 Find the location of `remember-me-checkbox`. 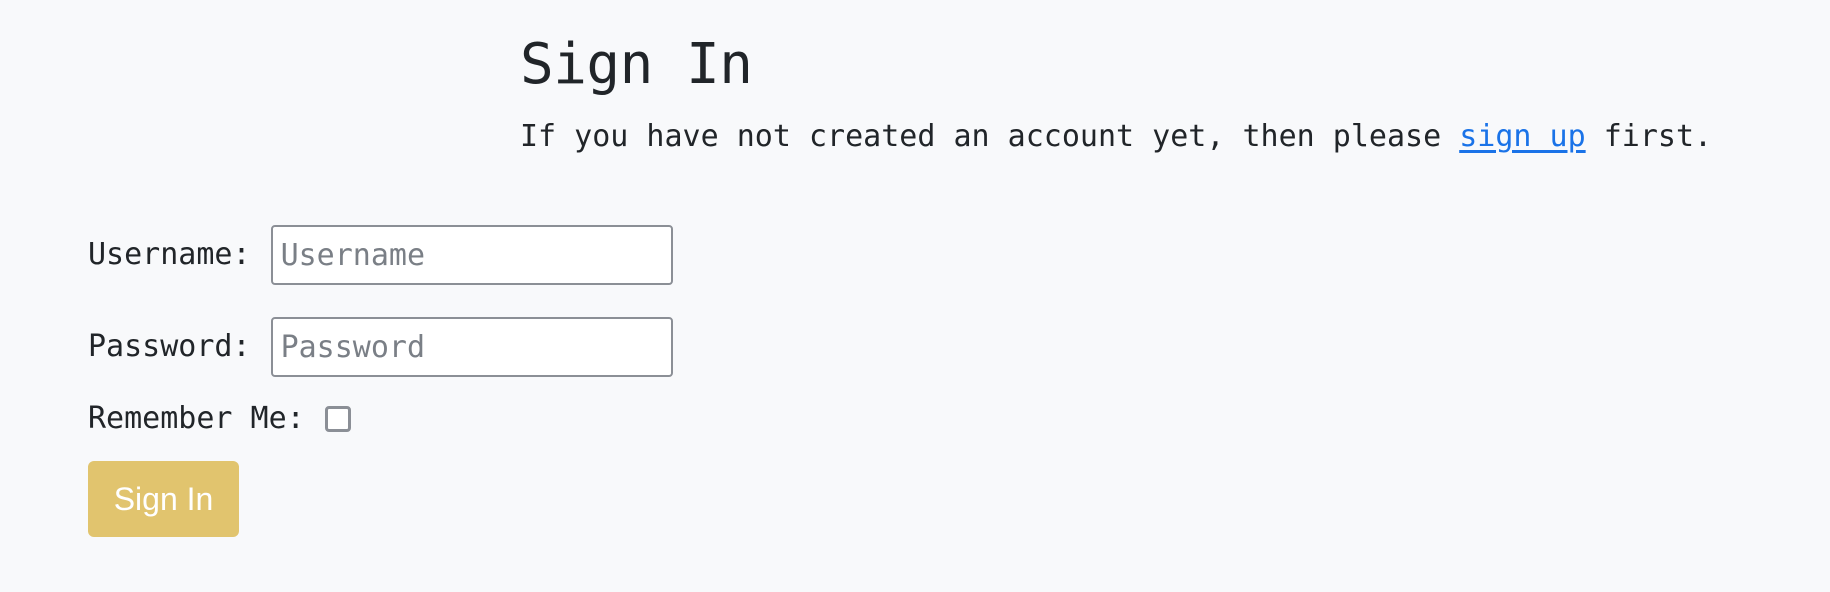

remember-me-checkbox is located at coordinates (337, 419).